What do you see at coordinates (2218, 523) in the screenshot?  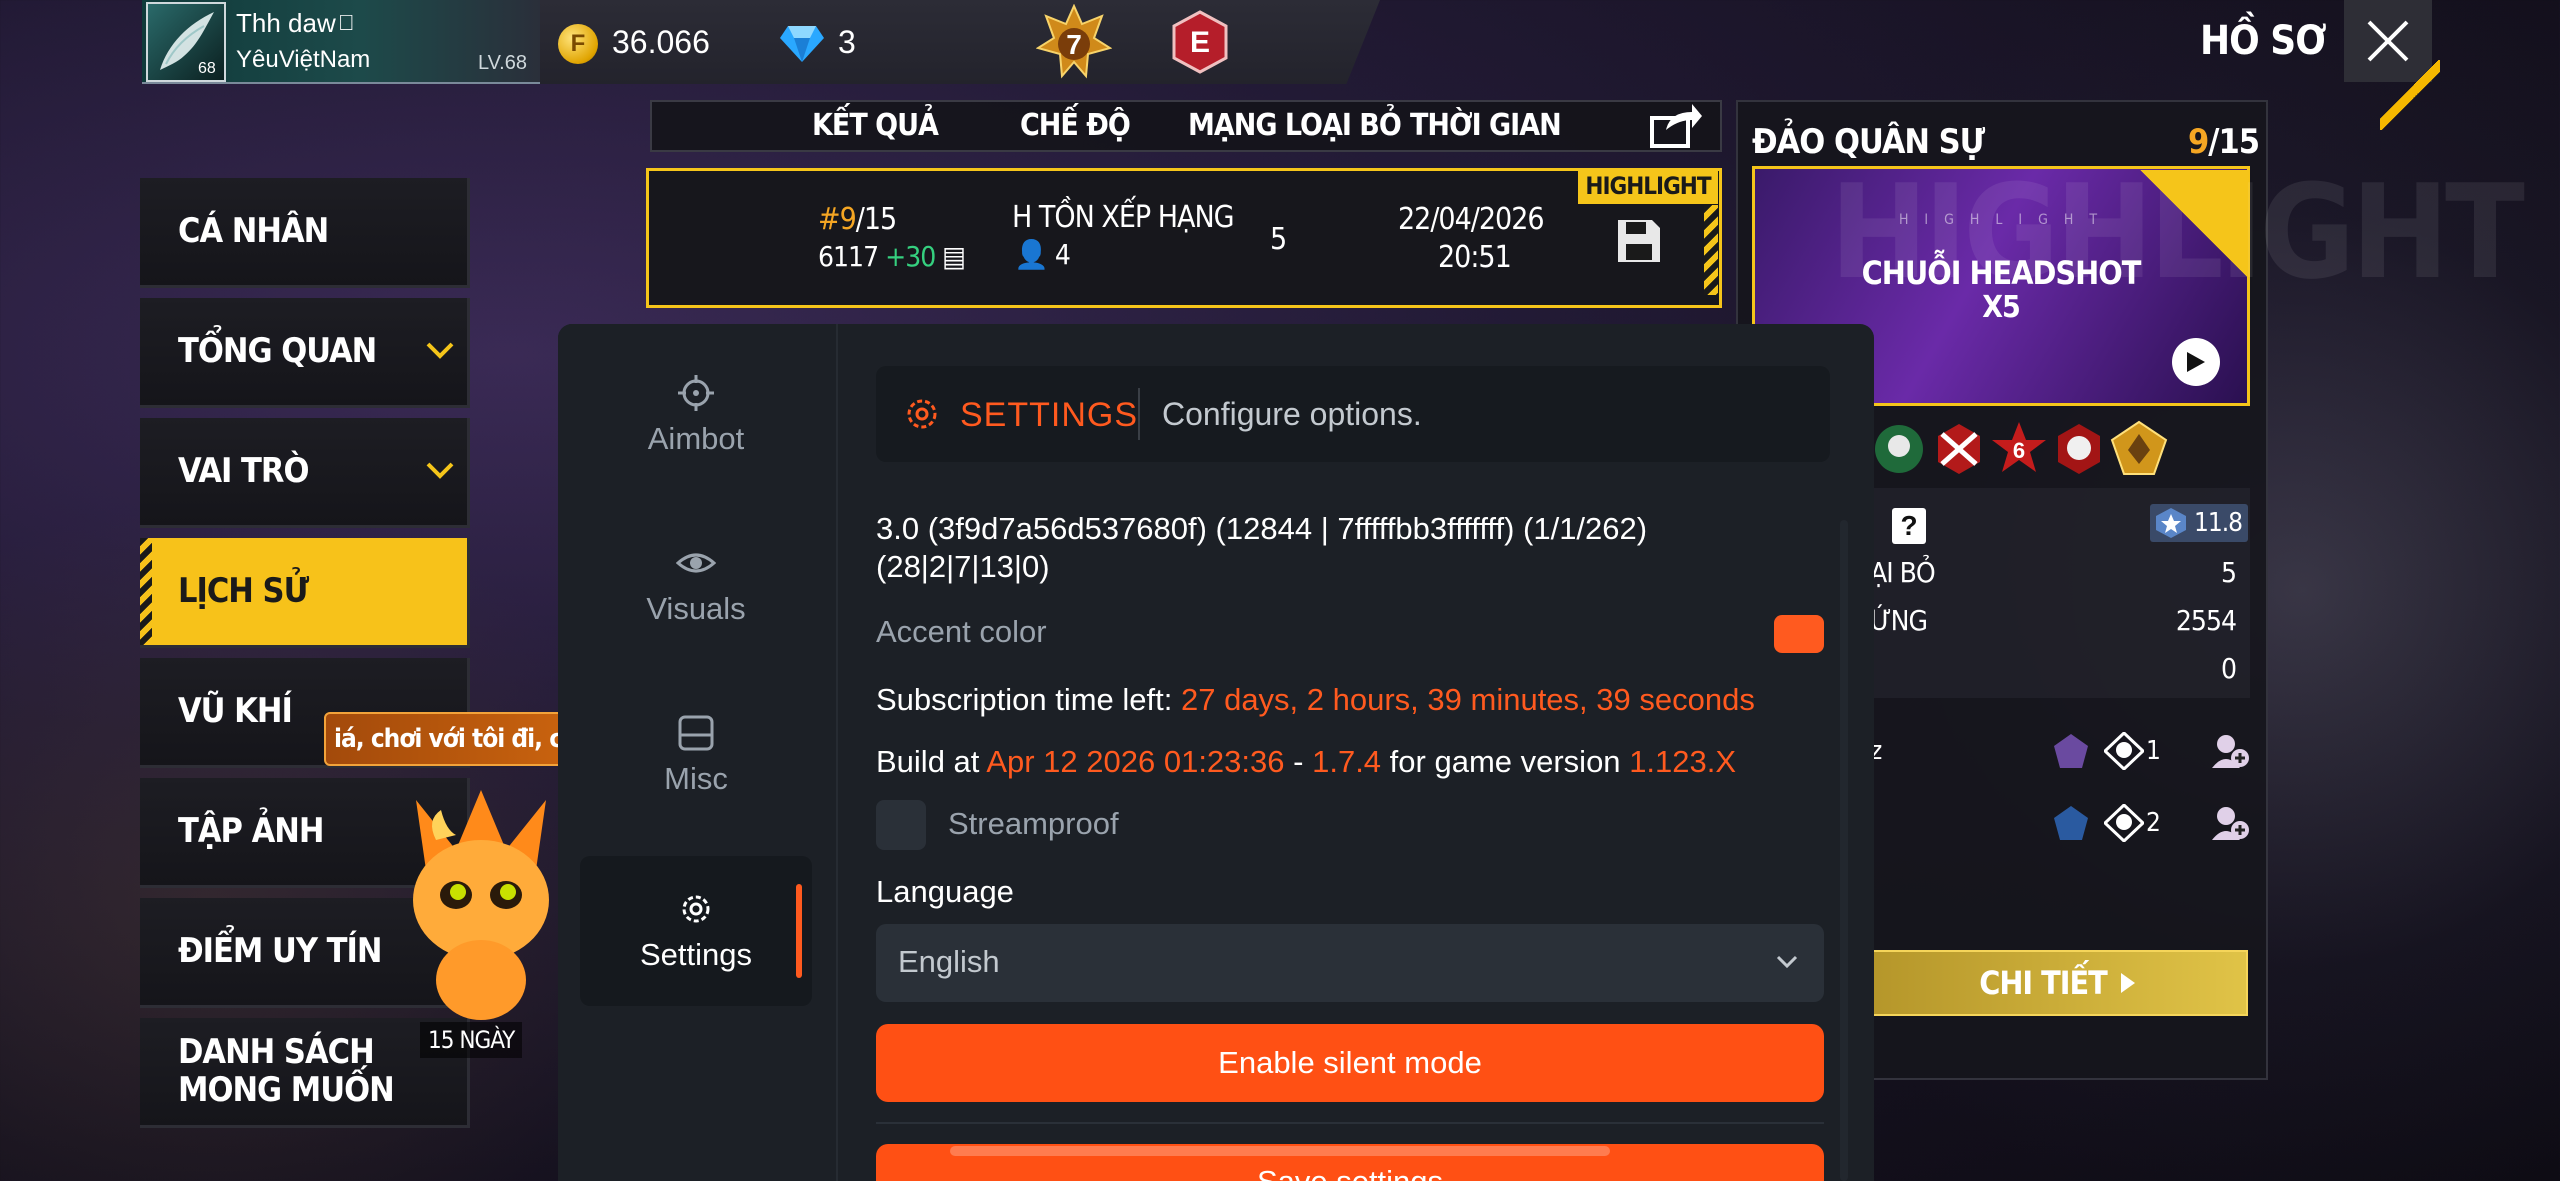 I see `rating-value: 11.8` at bounding box center [2218, 523].